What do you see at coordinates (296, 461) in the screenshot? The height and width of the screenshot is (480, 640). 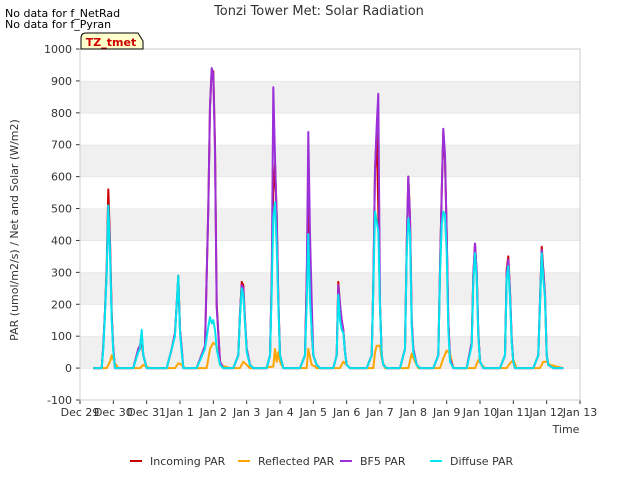 I see `legend-label: Reflected PAR` at bounding box center [296, 461].